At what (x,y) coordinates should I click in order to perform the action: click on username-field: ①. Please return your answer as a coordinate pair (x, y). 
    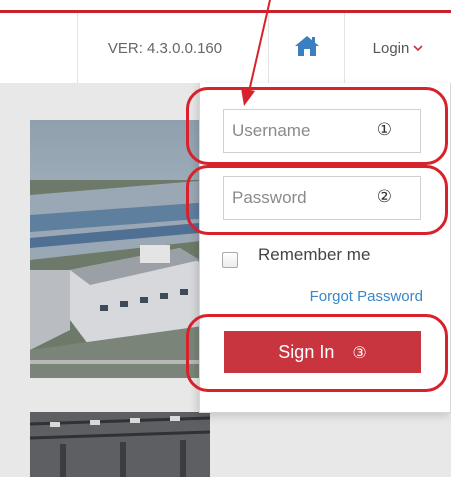
    Looking at the image, I should click on (322, 131).